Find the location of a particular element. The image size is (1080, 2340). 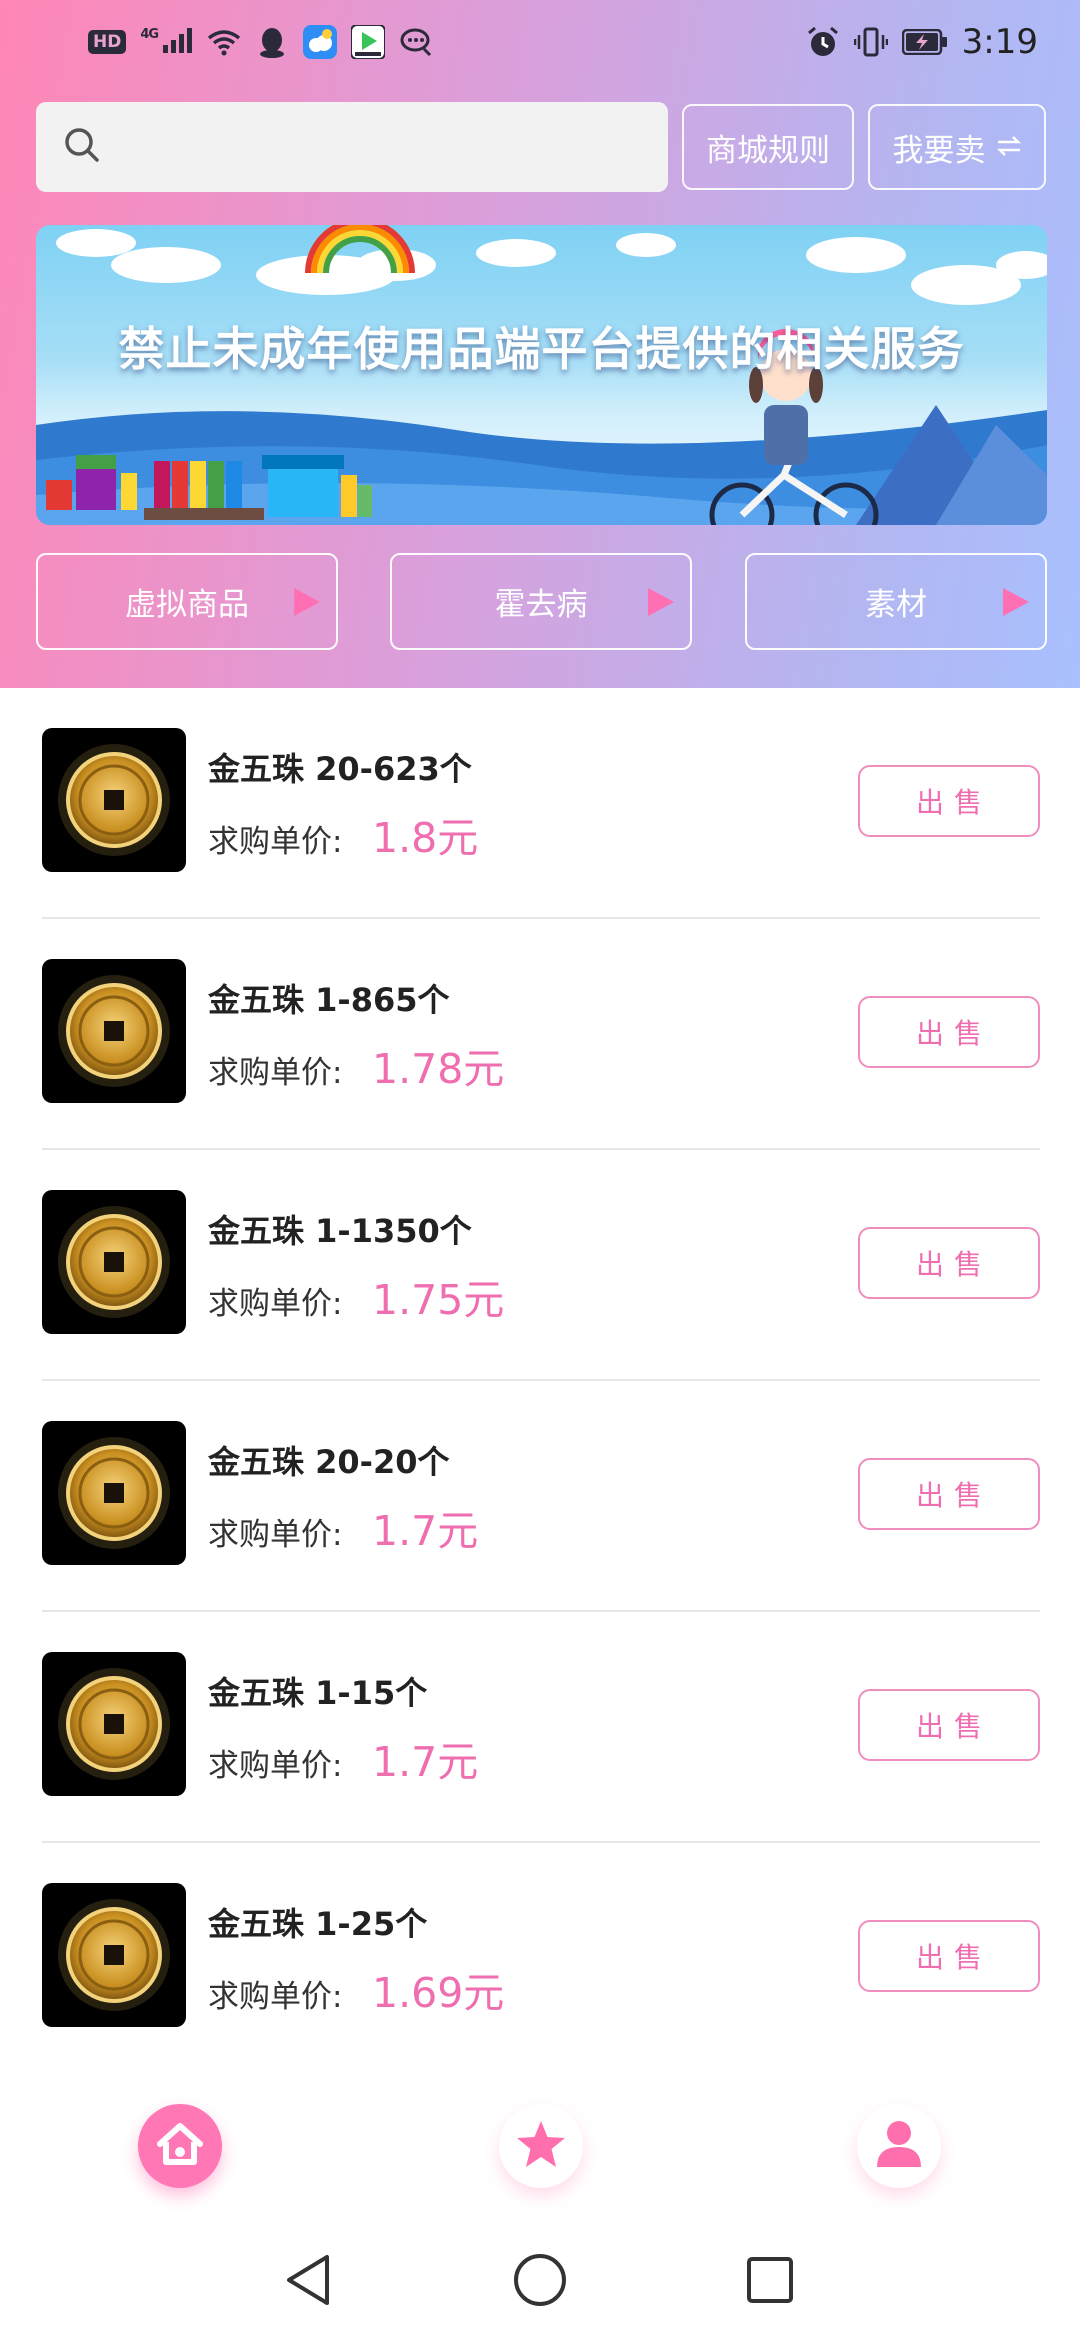

category-materials: 素材 is located at coordinates (896, 601).